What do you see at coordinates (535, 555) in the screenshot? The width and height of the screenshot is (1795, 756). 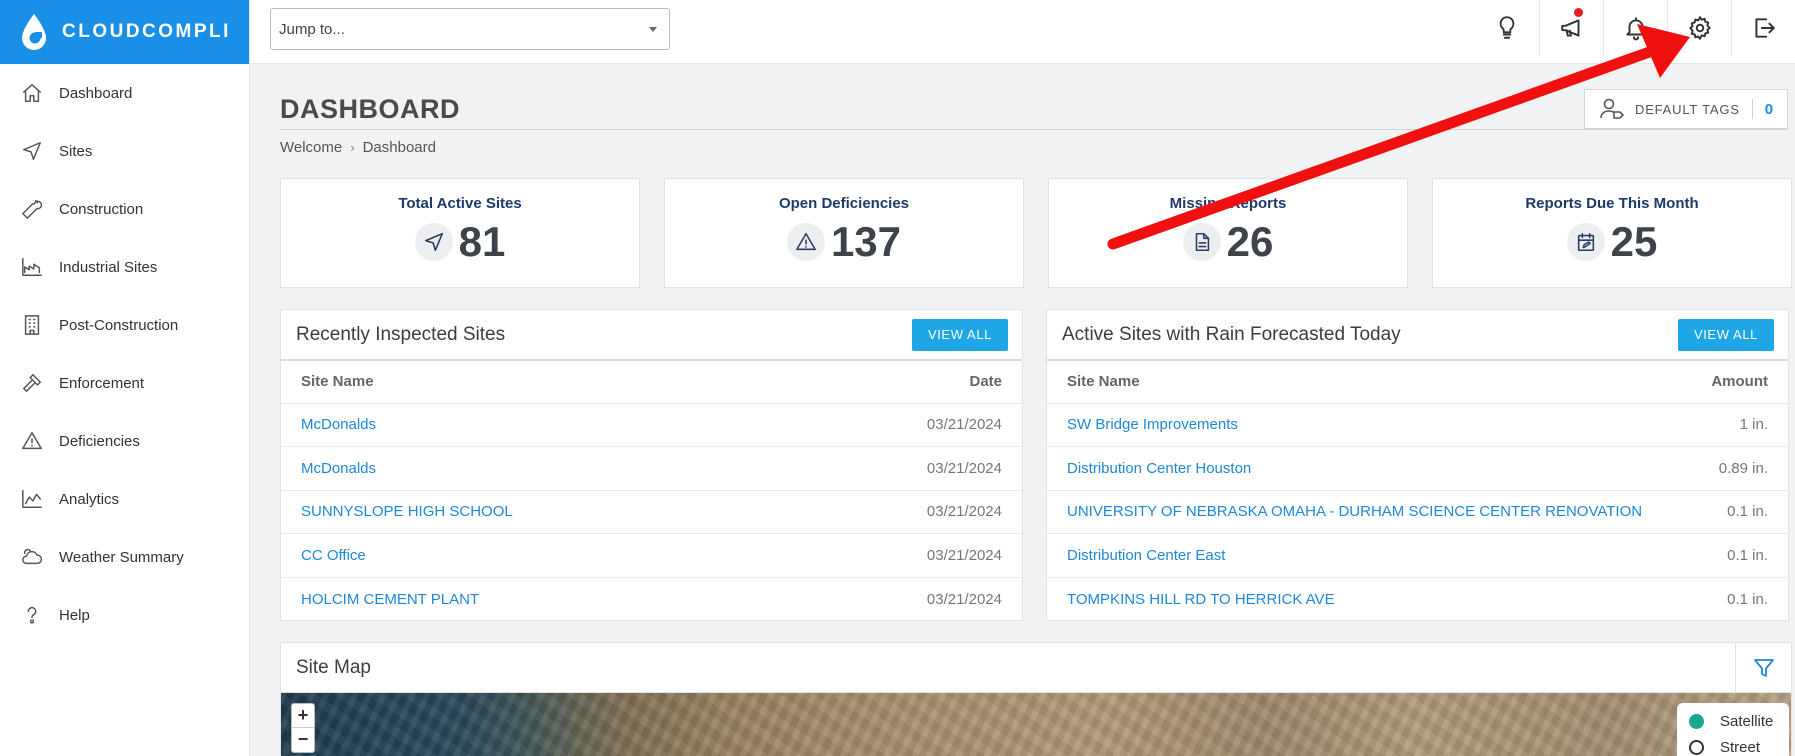 I see `site-link: CC Office` at bounding box center [535, 555].